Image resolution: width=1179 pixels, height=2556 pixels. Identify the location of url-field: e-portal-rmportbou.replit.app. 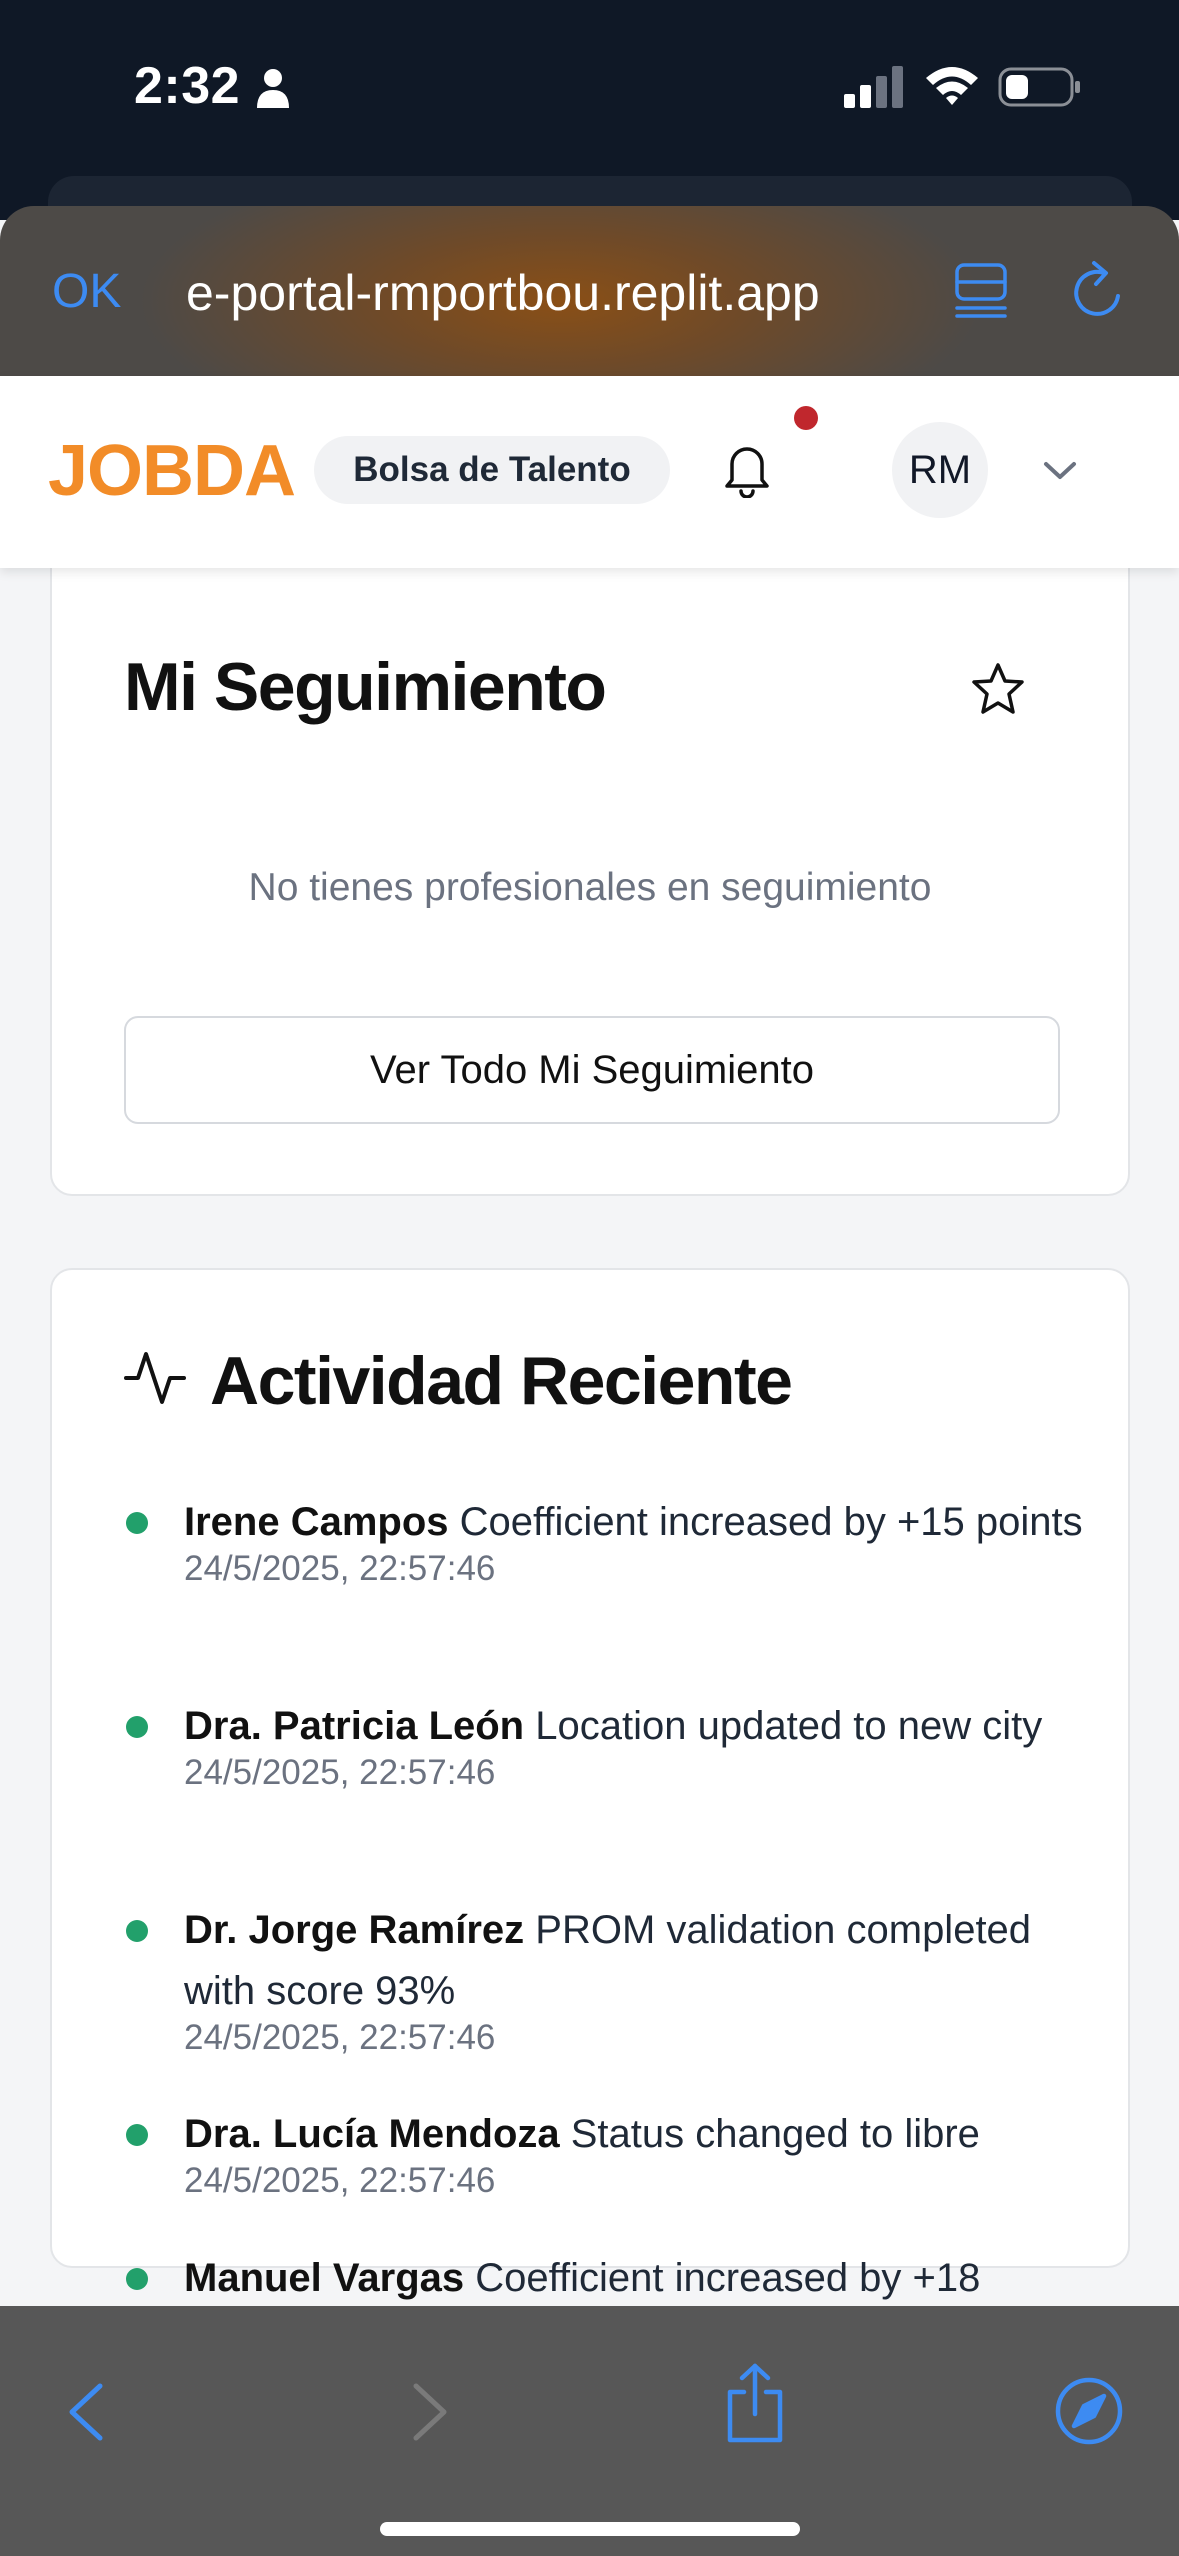
(503, 293).